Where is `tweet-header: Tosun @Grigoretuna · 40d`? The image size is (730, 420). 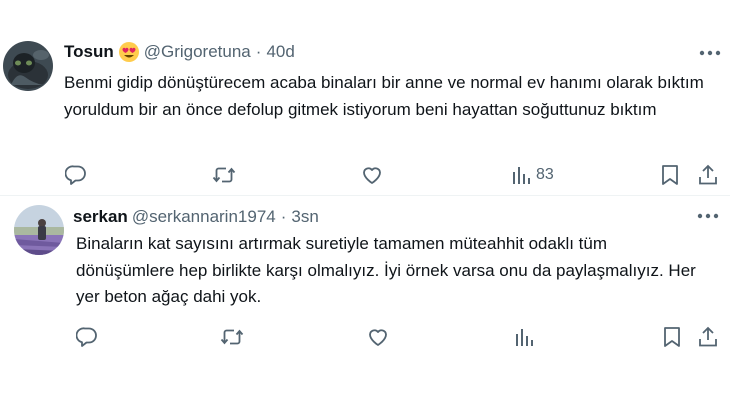 tweet-header: Tosun @Grigoretuna · 40d is located at coordinates (179, 52).